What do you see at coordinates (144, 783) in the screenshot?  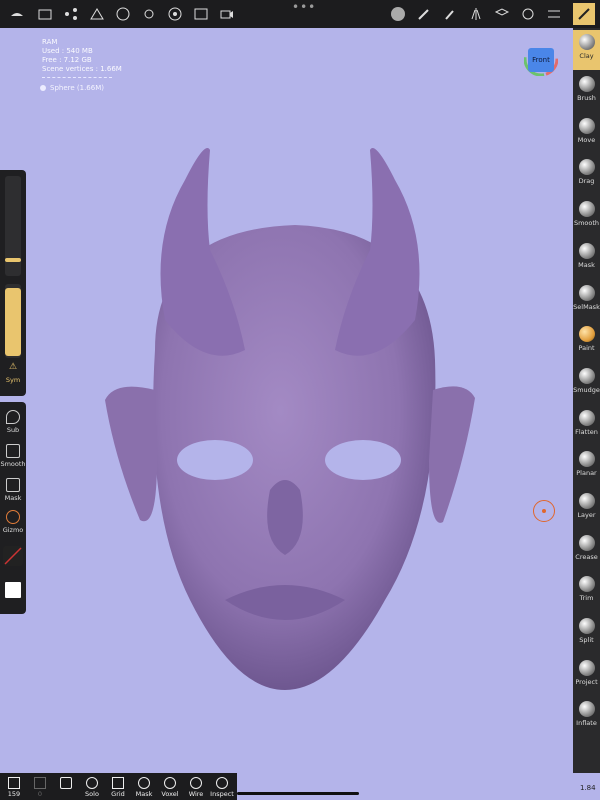 I see `eye-icon` at bounding box center [144, 783].